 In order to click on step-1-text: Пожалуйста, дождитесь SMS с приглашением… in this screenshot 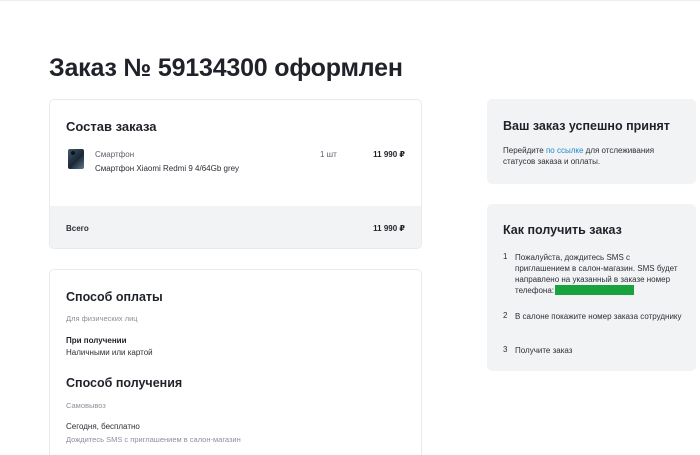, I will do `click(601, 274)`.